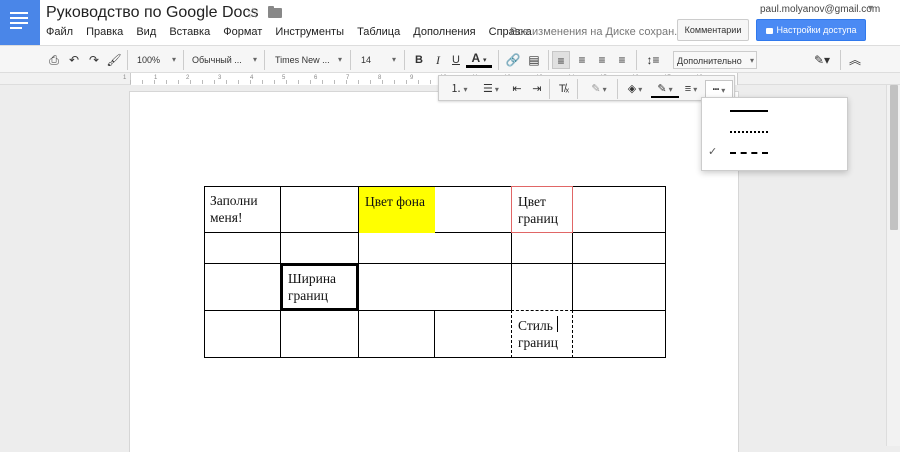 The height and width of the screenshot is (452, 900). Describe the element at coordinates (220, 78) in the screenshot. I see `ruler-mark: 3` at that location.